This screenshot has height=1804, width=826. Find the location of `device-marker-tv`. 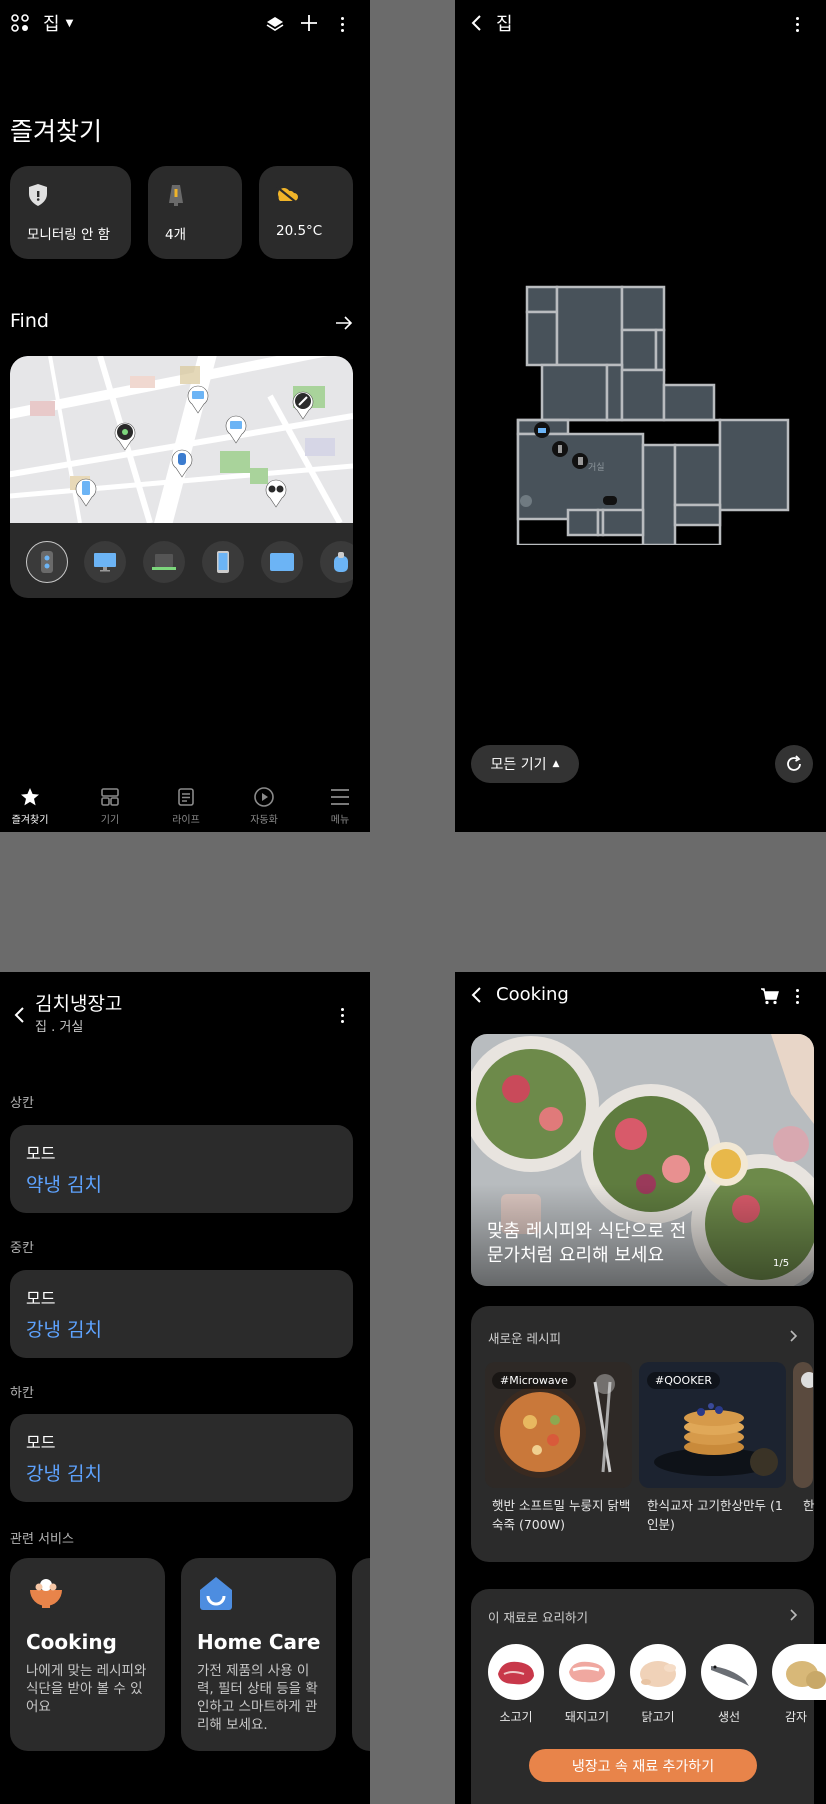

device-marker-tv is located at coordinates (542, 430).